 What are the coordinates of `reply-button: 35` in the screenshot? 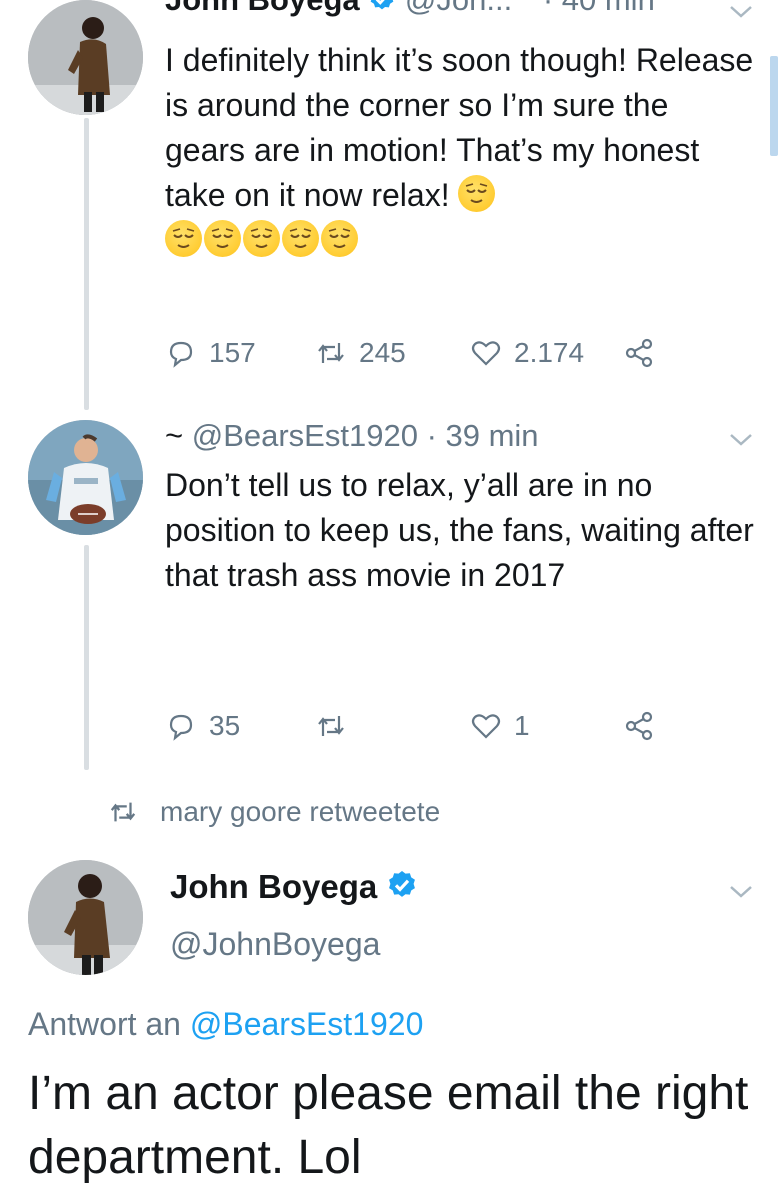 It's located at (202, 726).